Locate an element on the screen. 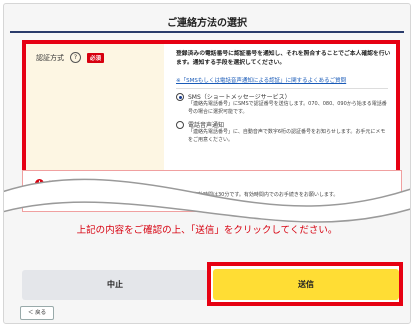  sms-radio is located at coordinates (180, 97).